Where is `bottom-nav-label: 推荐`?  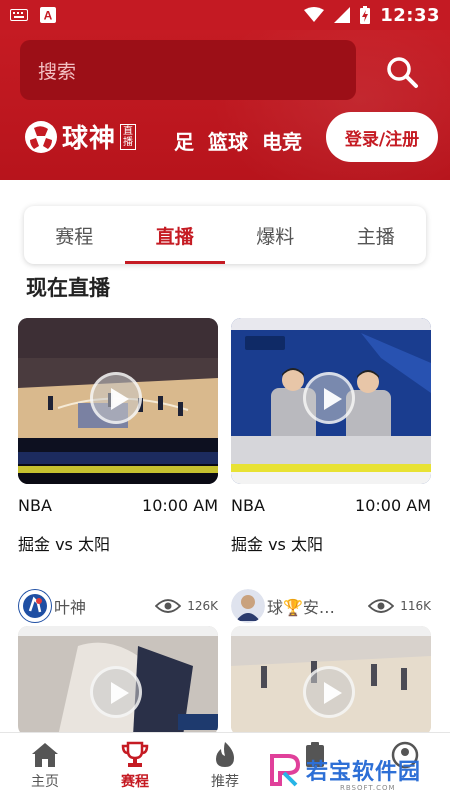 bottom-nav-label: 推荐 is located at coordinates (225, 782).